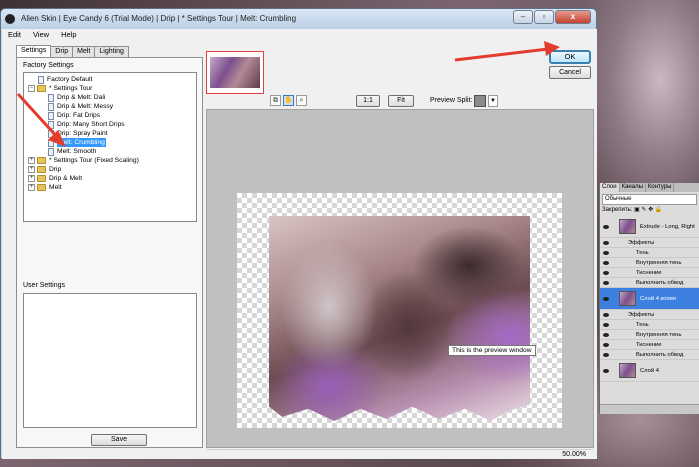 The height and width of the screenshot is (467, 699). Describe the element at coordinates (62, 51) in the screenshot. I see `tab-drip: Drip` at that location.